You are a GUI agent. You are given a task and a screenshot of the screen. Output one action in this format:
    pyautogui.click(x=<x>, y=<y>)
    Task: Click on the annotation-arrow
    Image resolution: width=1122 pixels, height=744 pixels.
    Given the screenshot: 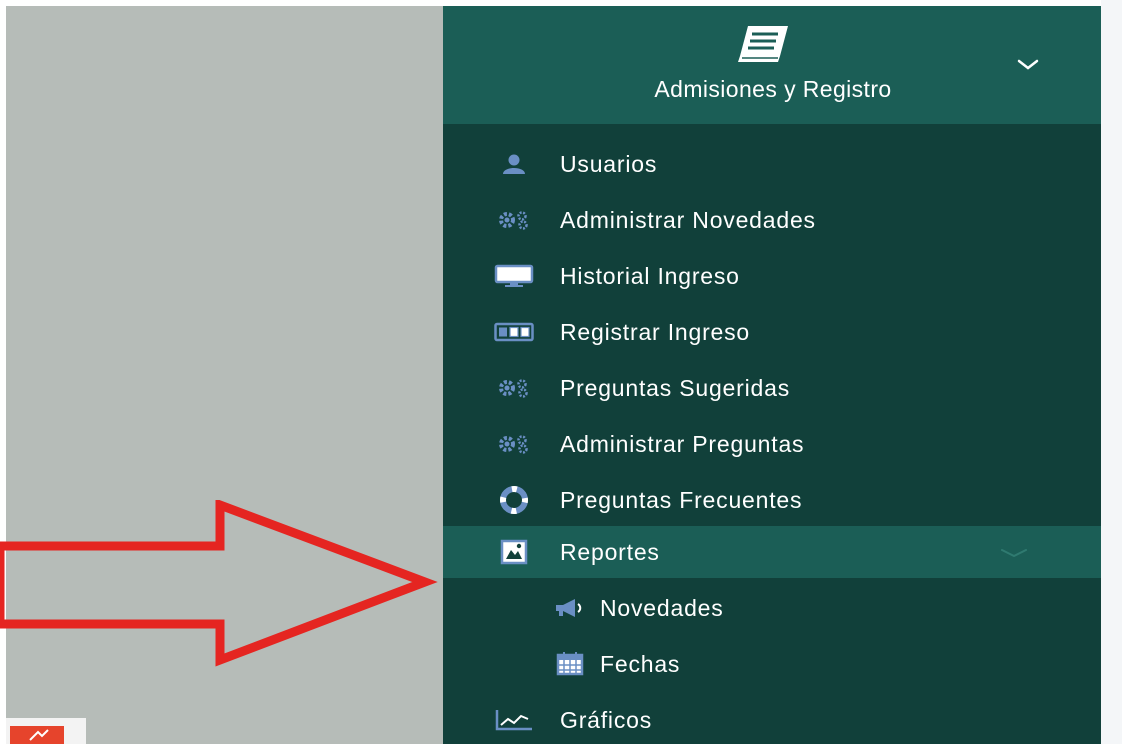 What is the action you would take?
    pyautogui.click(x=219, y=583)
    